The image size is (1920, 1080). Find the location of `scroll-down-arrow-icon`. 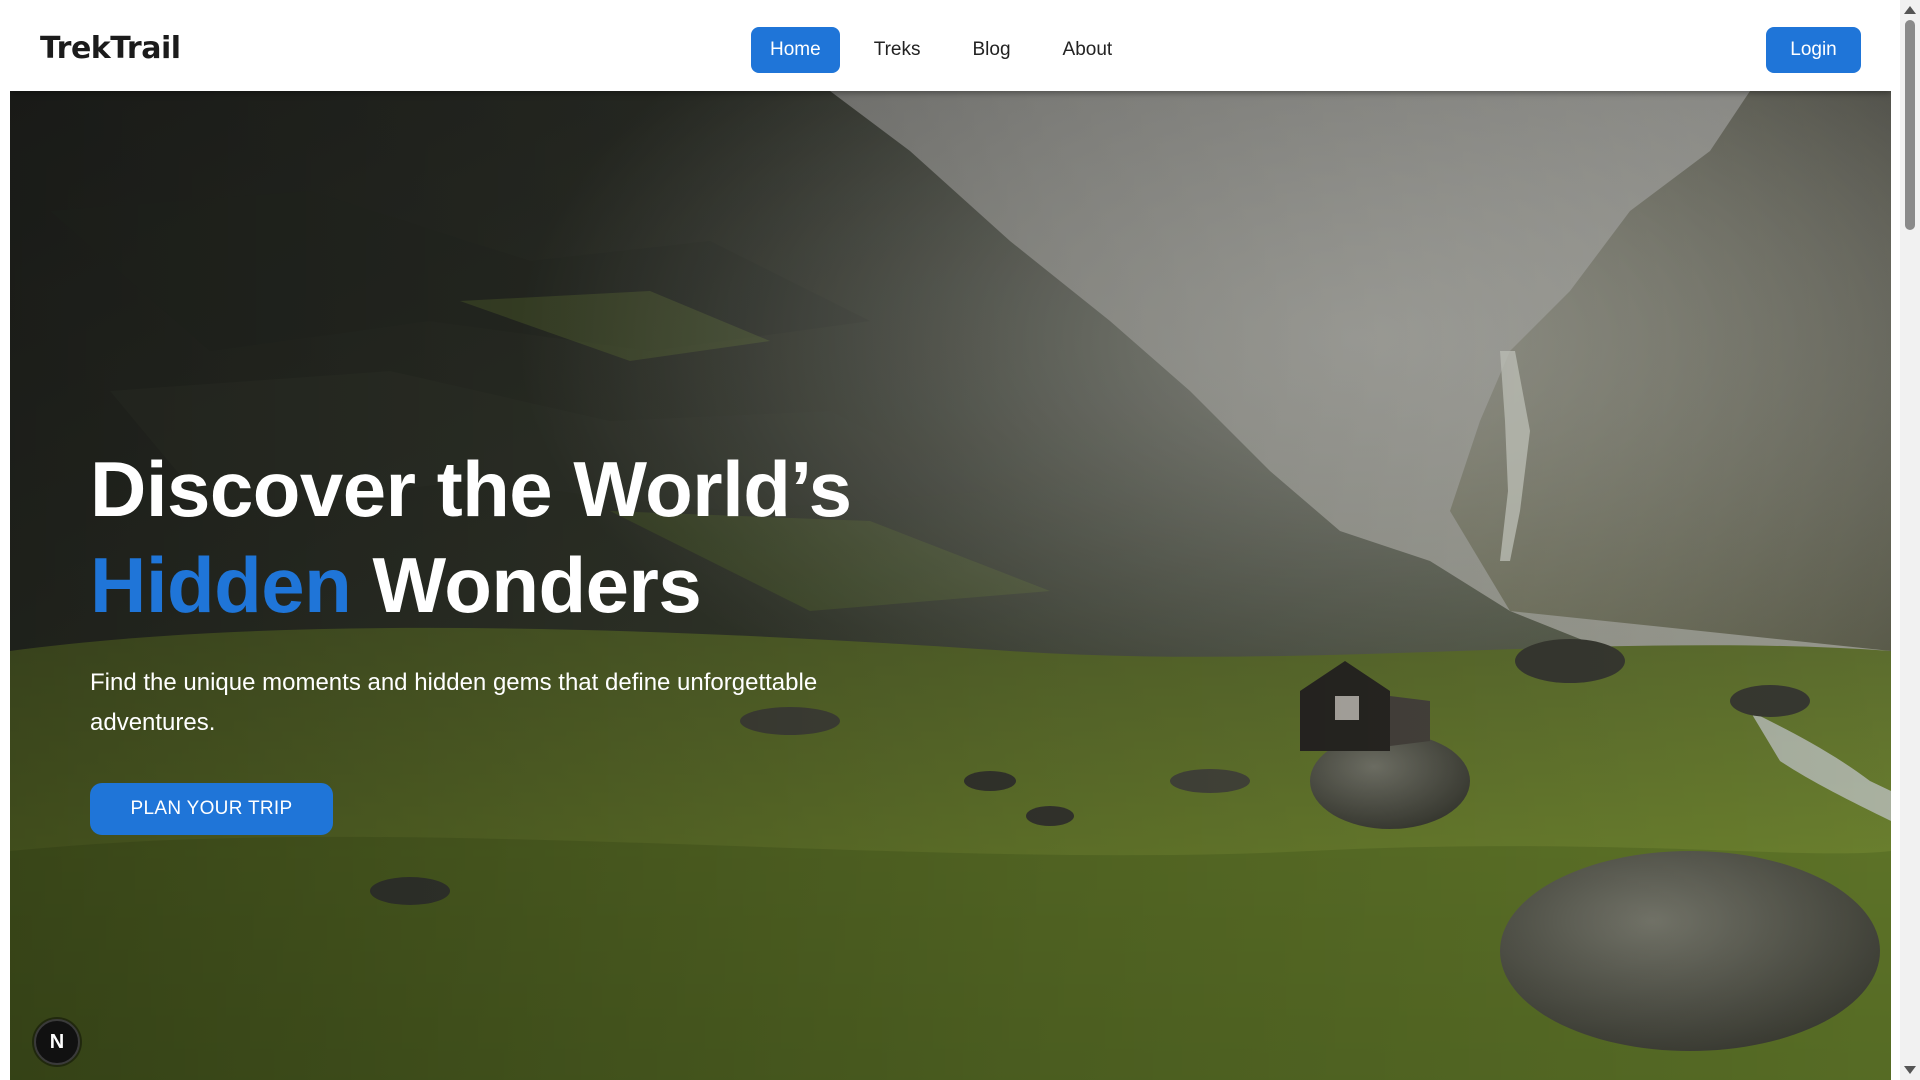

scroll-down-arrow-icon is located at coordinates (1910, 1070).